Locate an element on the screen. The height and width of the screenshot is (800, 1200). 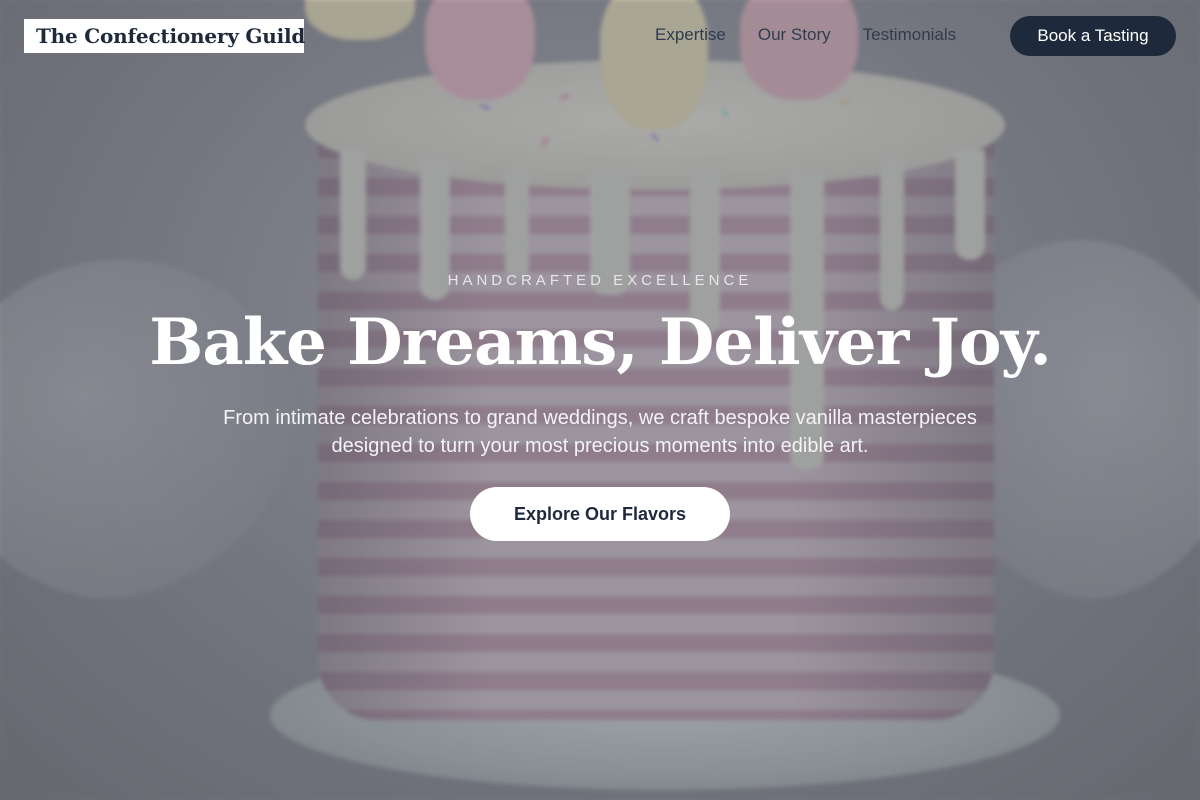
book-tasting-button: Book a Tasting is located at coordinates (1093, 36).